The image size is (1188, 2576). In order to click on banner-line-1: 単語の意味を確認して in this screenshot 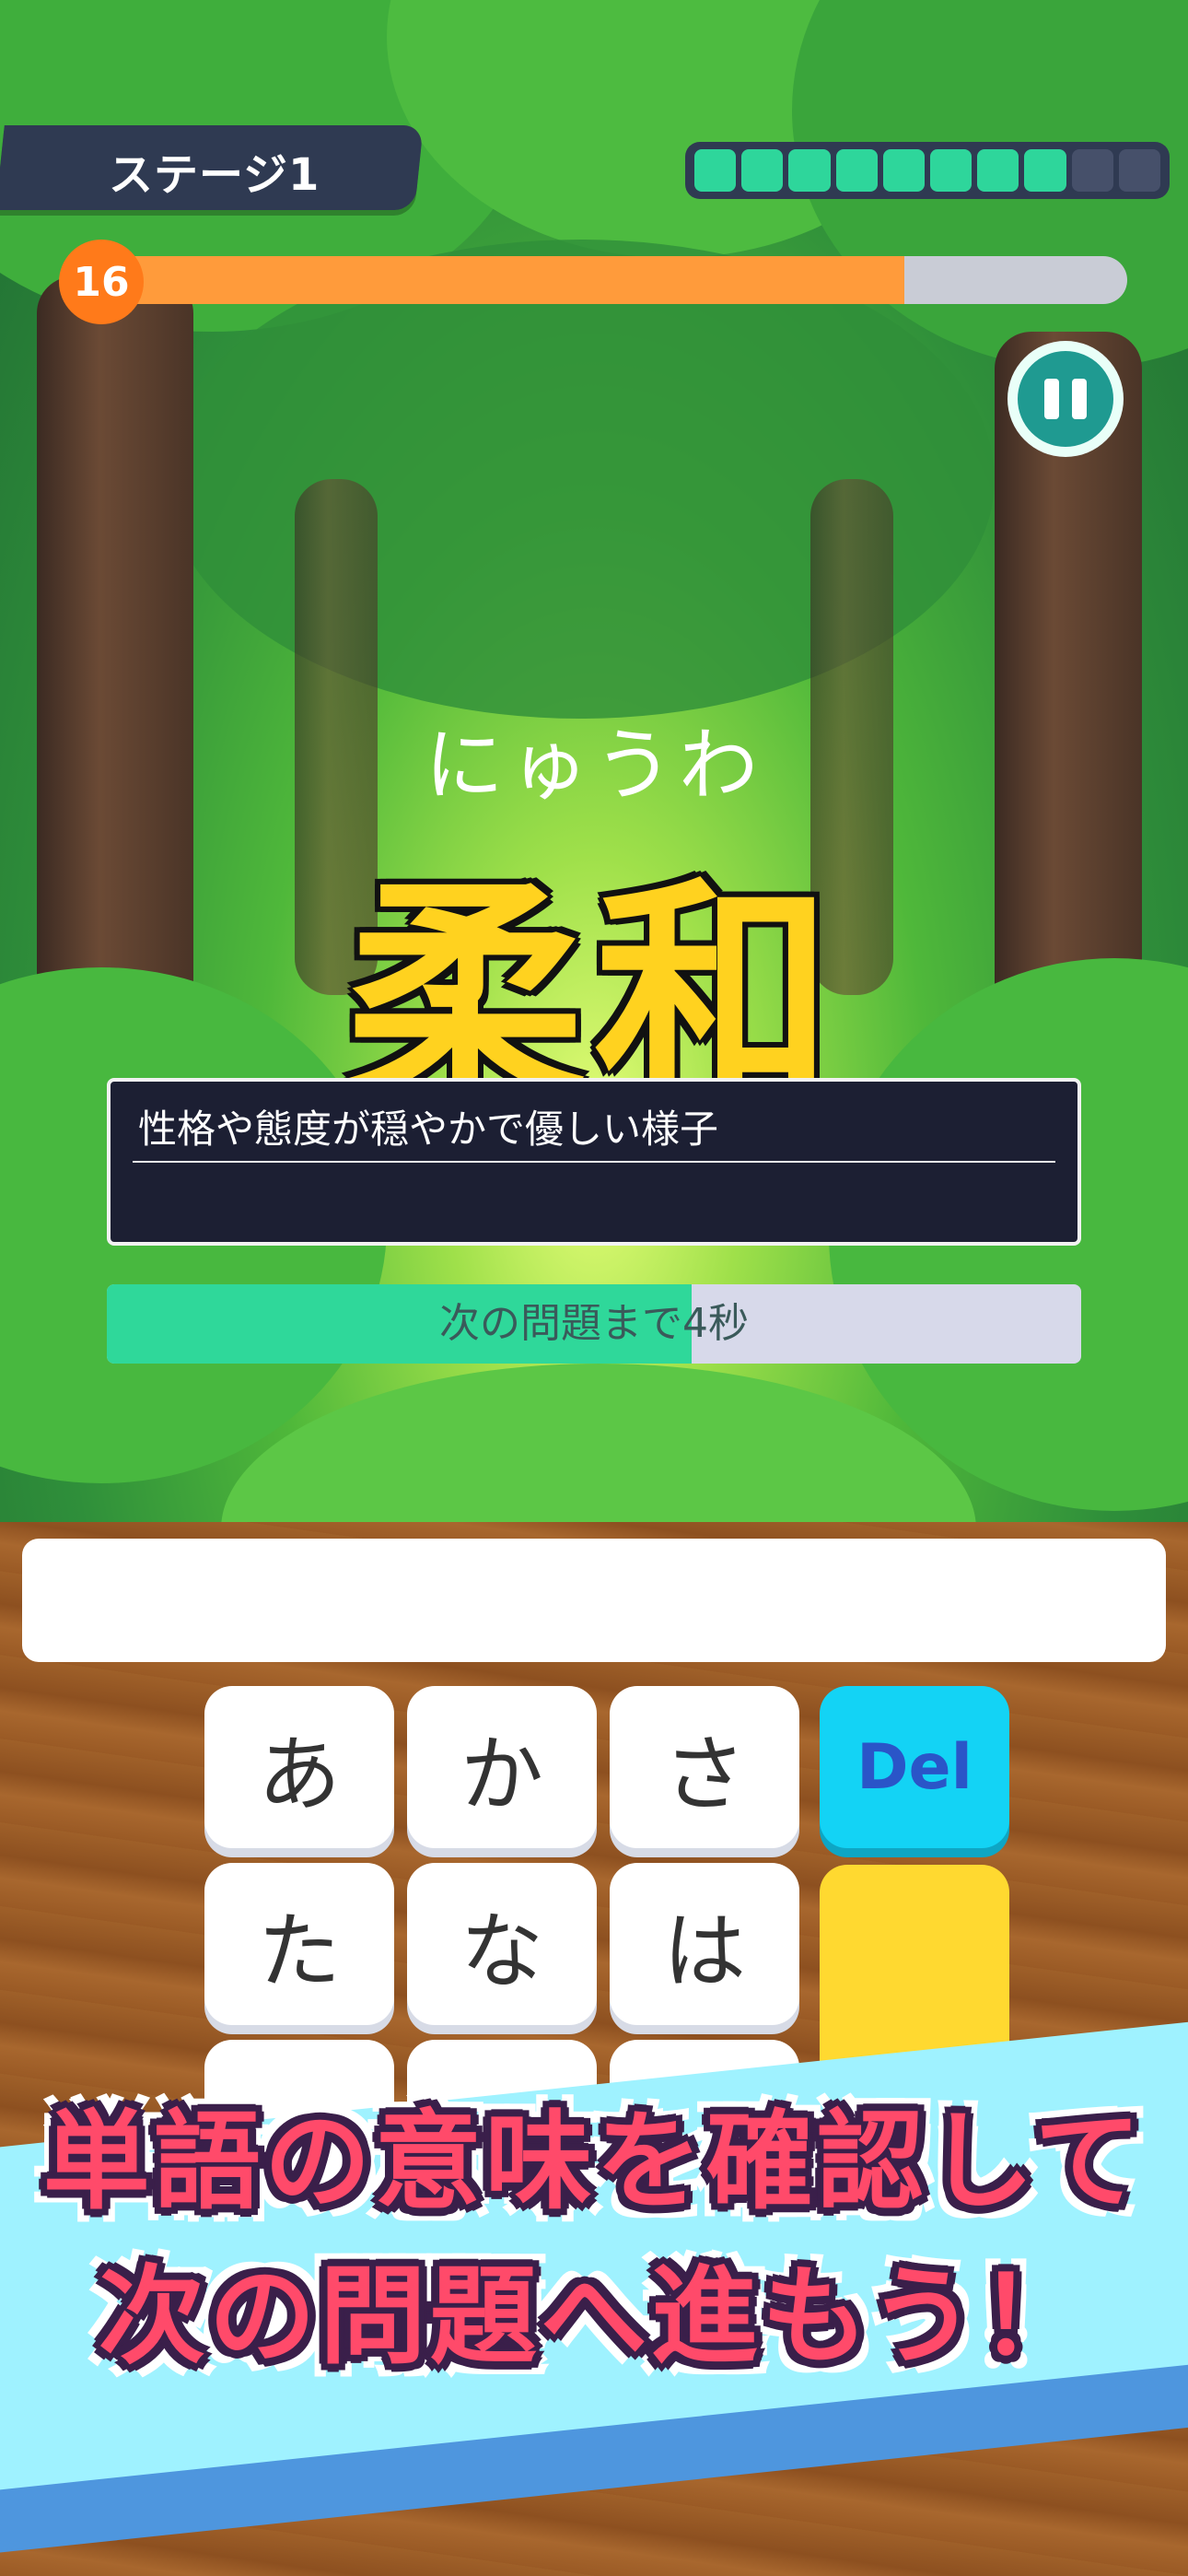, I will do `click(594, 2162)`.